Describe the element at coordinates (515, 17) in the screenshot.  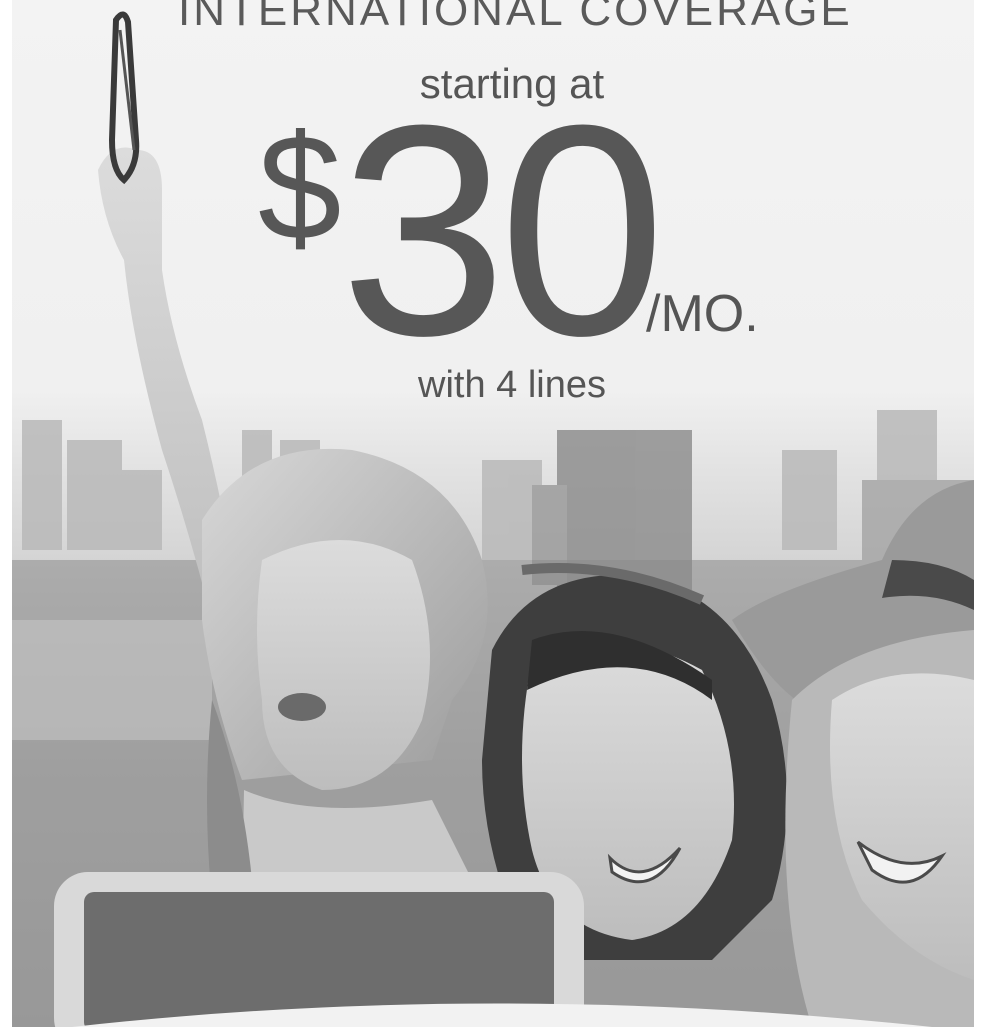
I see `headline: INTERNATIONAL COVERAGE` at that location.